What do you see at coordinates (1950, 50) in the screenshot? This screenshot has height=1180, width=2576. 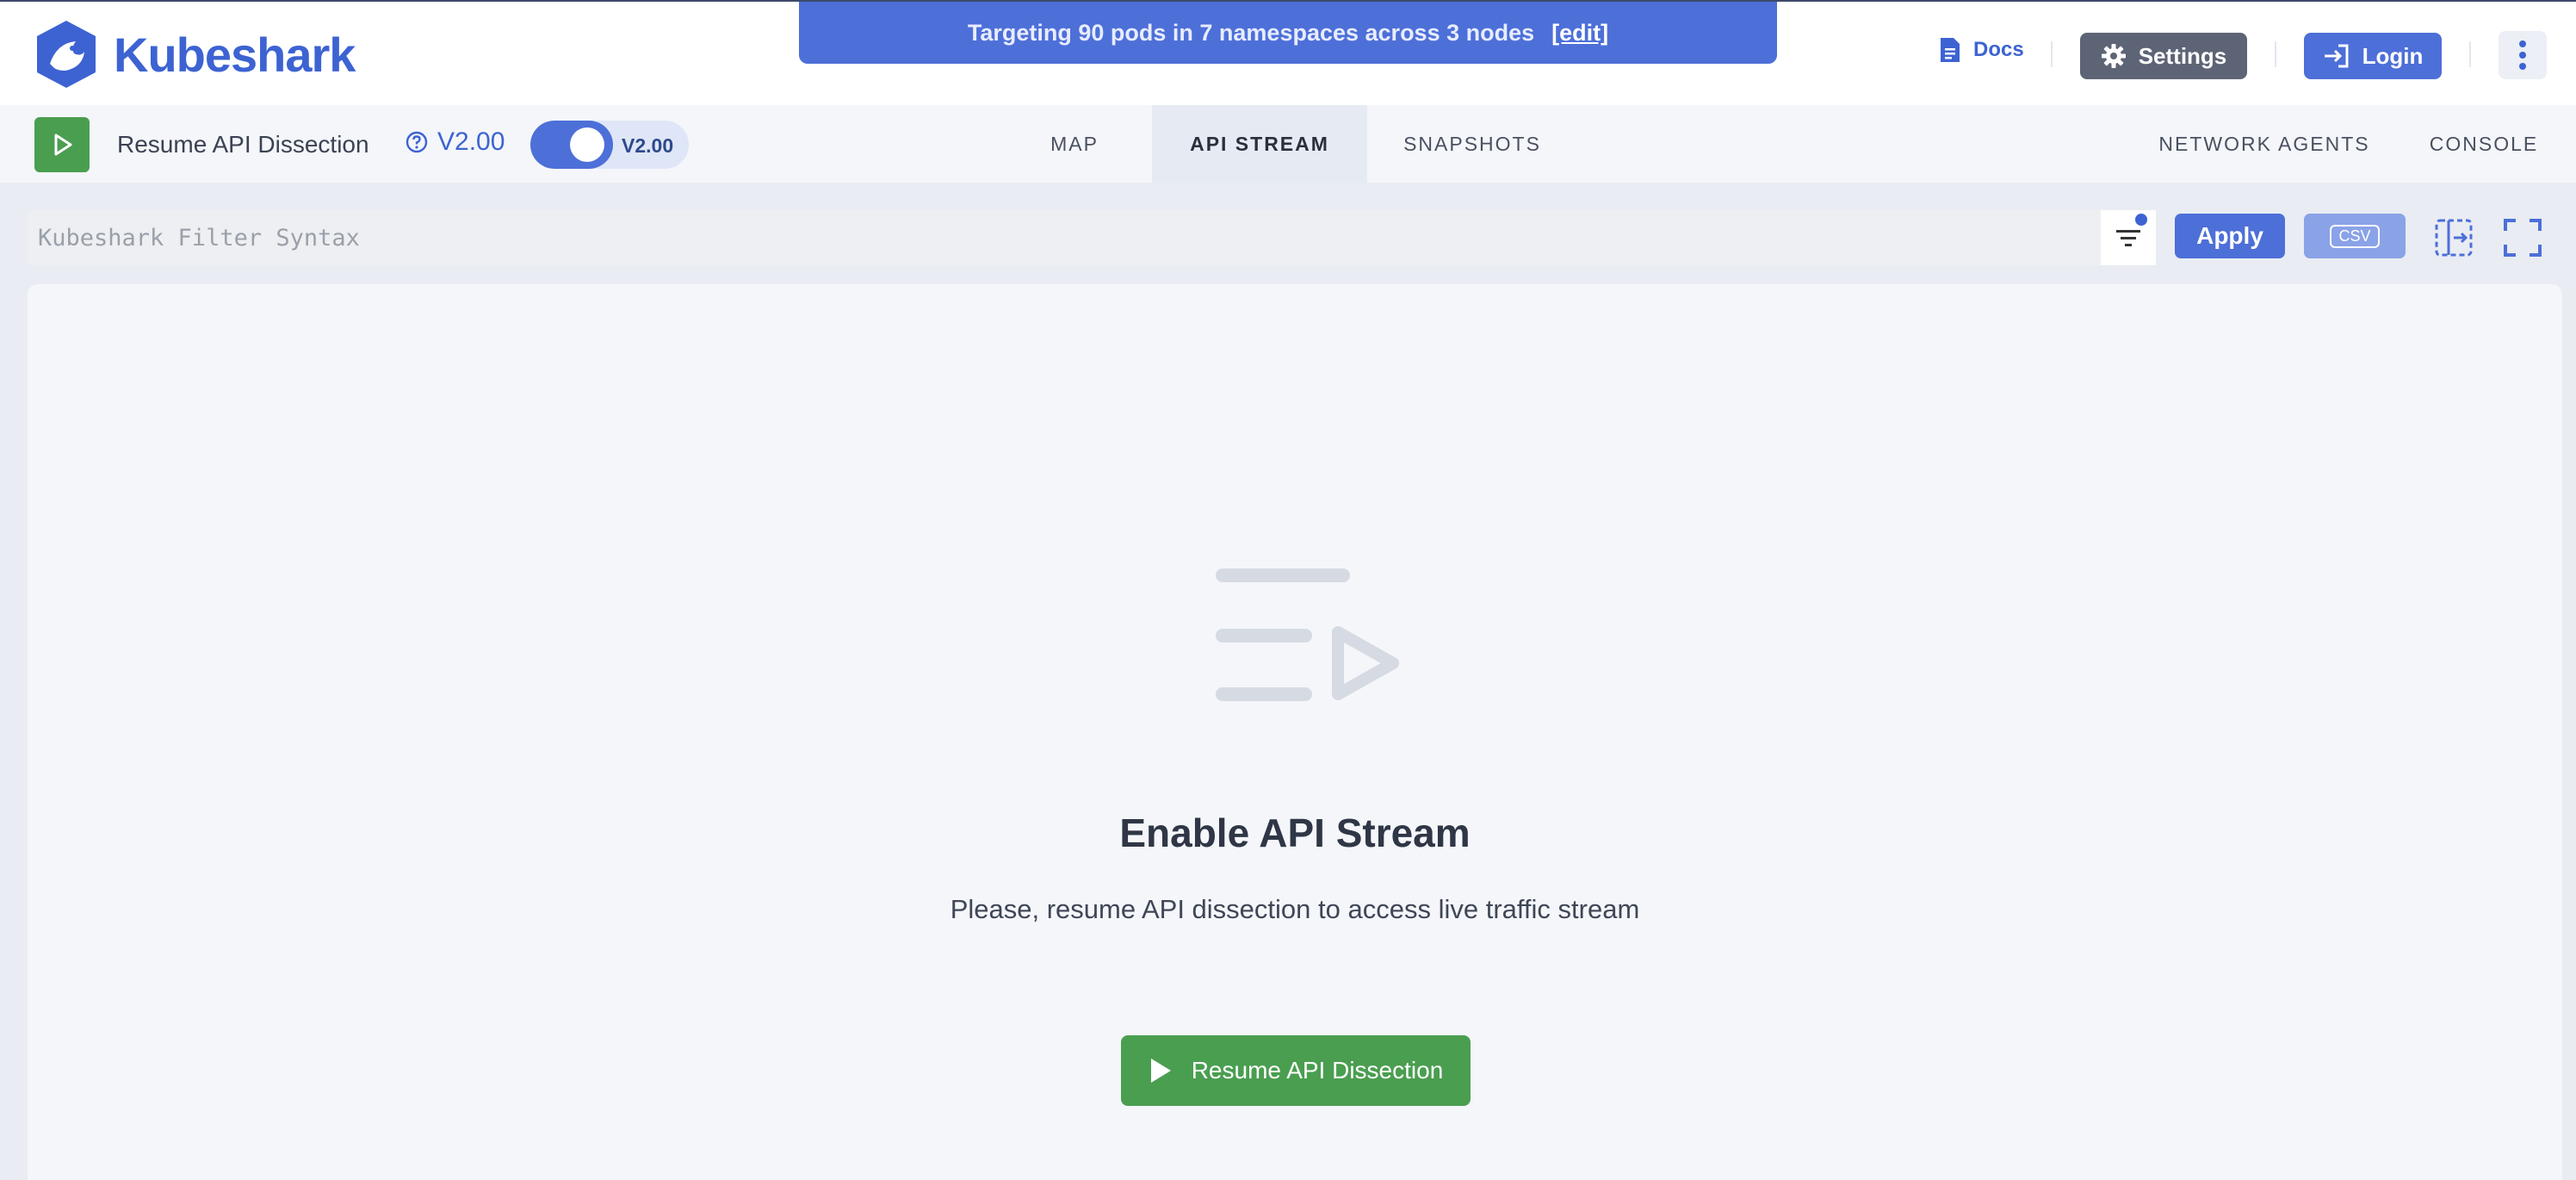 I see `document-icon` at bounding box center [1950, 50].